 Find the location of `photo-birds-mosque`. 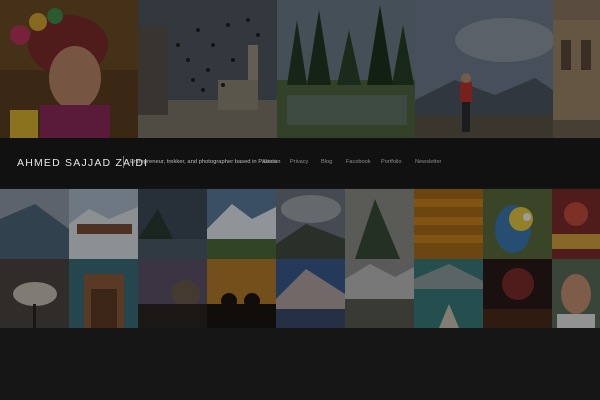

photo-birds-mosque is located at coordinates (207, 69).